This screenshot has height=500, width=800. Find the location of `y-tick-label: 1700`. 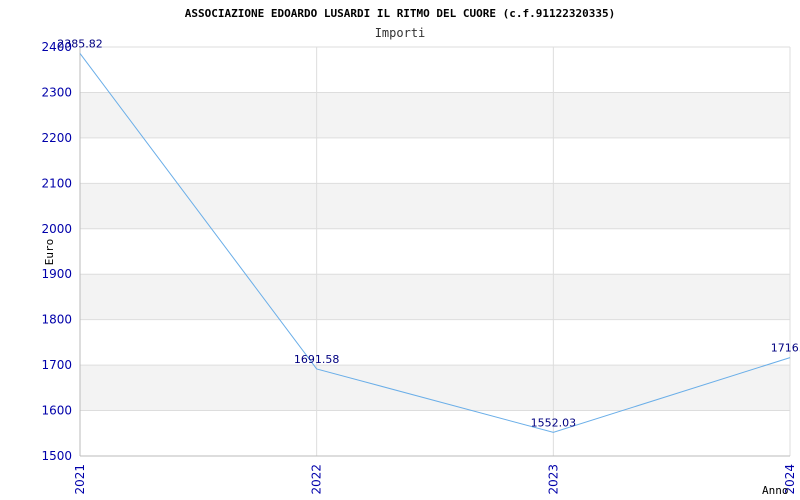

y-tick-label: 1700 is located at coordinates (56, 365).